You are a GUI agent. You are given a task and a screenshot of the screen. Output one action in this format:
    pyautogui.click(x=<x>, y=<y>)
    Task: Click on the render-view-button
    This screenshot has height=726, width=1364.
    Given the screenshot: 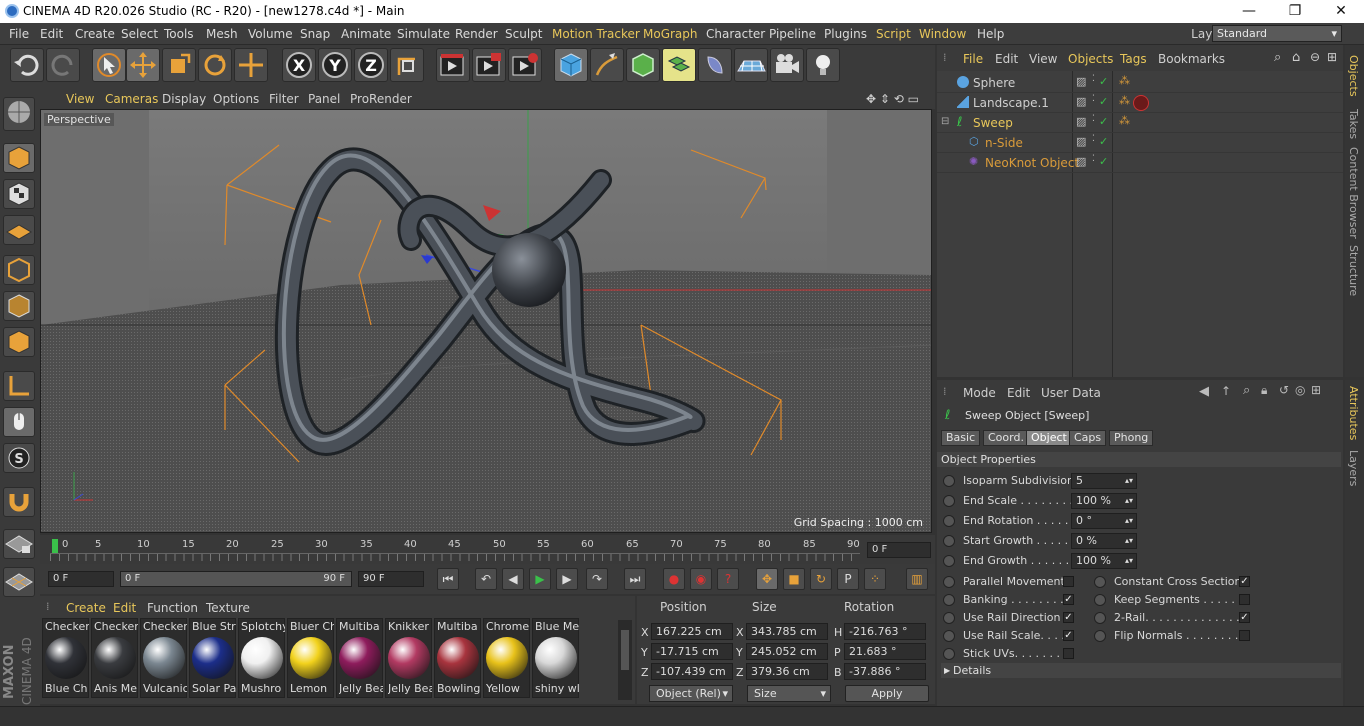 What is the action you would take?
    pyautogui.click(x=453, y=65)
    